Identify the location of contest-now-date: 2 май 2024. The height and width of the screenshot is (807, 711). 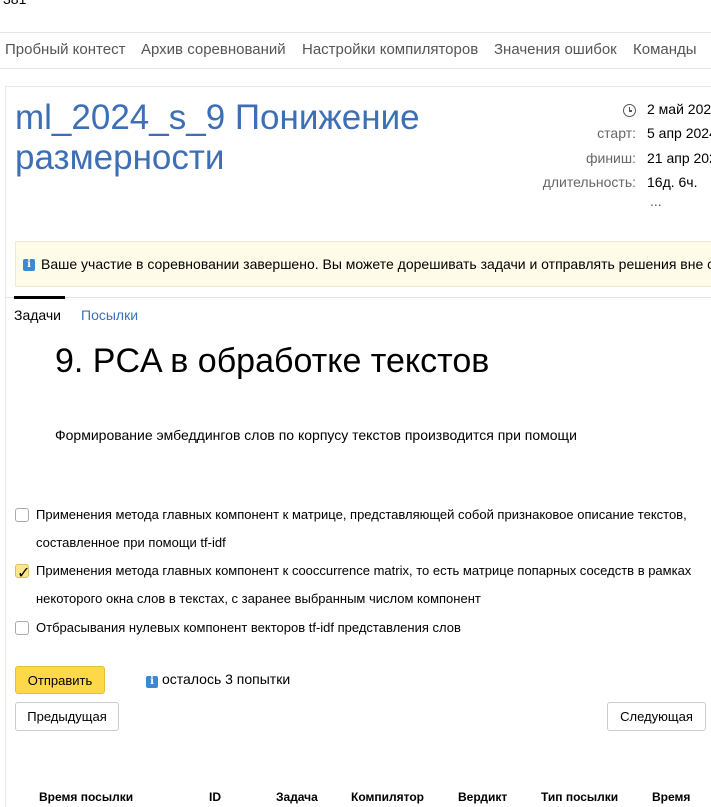
(679, 109).